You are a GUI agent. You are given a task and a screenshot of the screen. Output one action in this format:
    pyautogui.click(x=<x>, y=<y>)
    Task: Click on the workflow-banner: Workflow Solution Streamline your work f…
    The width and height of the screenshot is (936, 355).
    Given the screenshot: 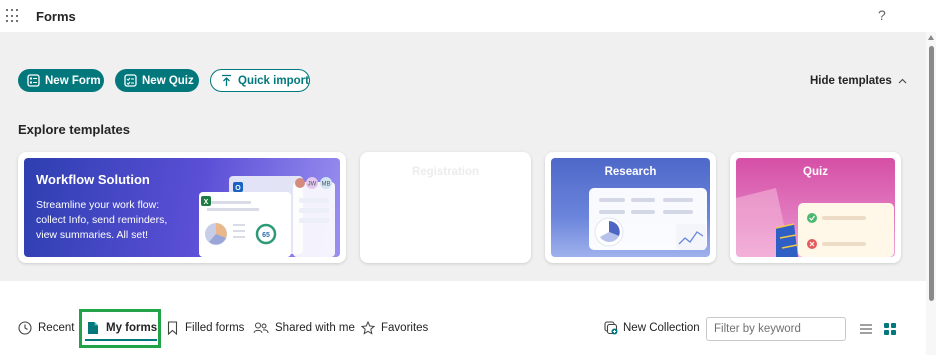 What is the action you would take?
    pyautogui.click(x=182, y=207)
    